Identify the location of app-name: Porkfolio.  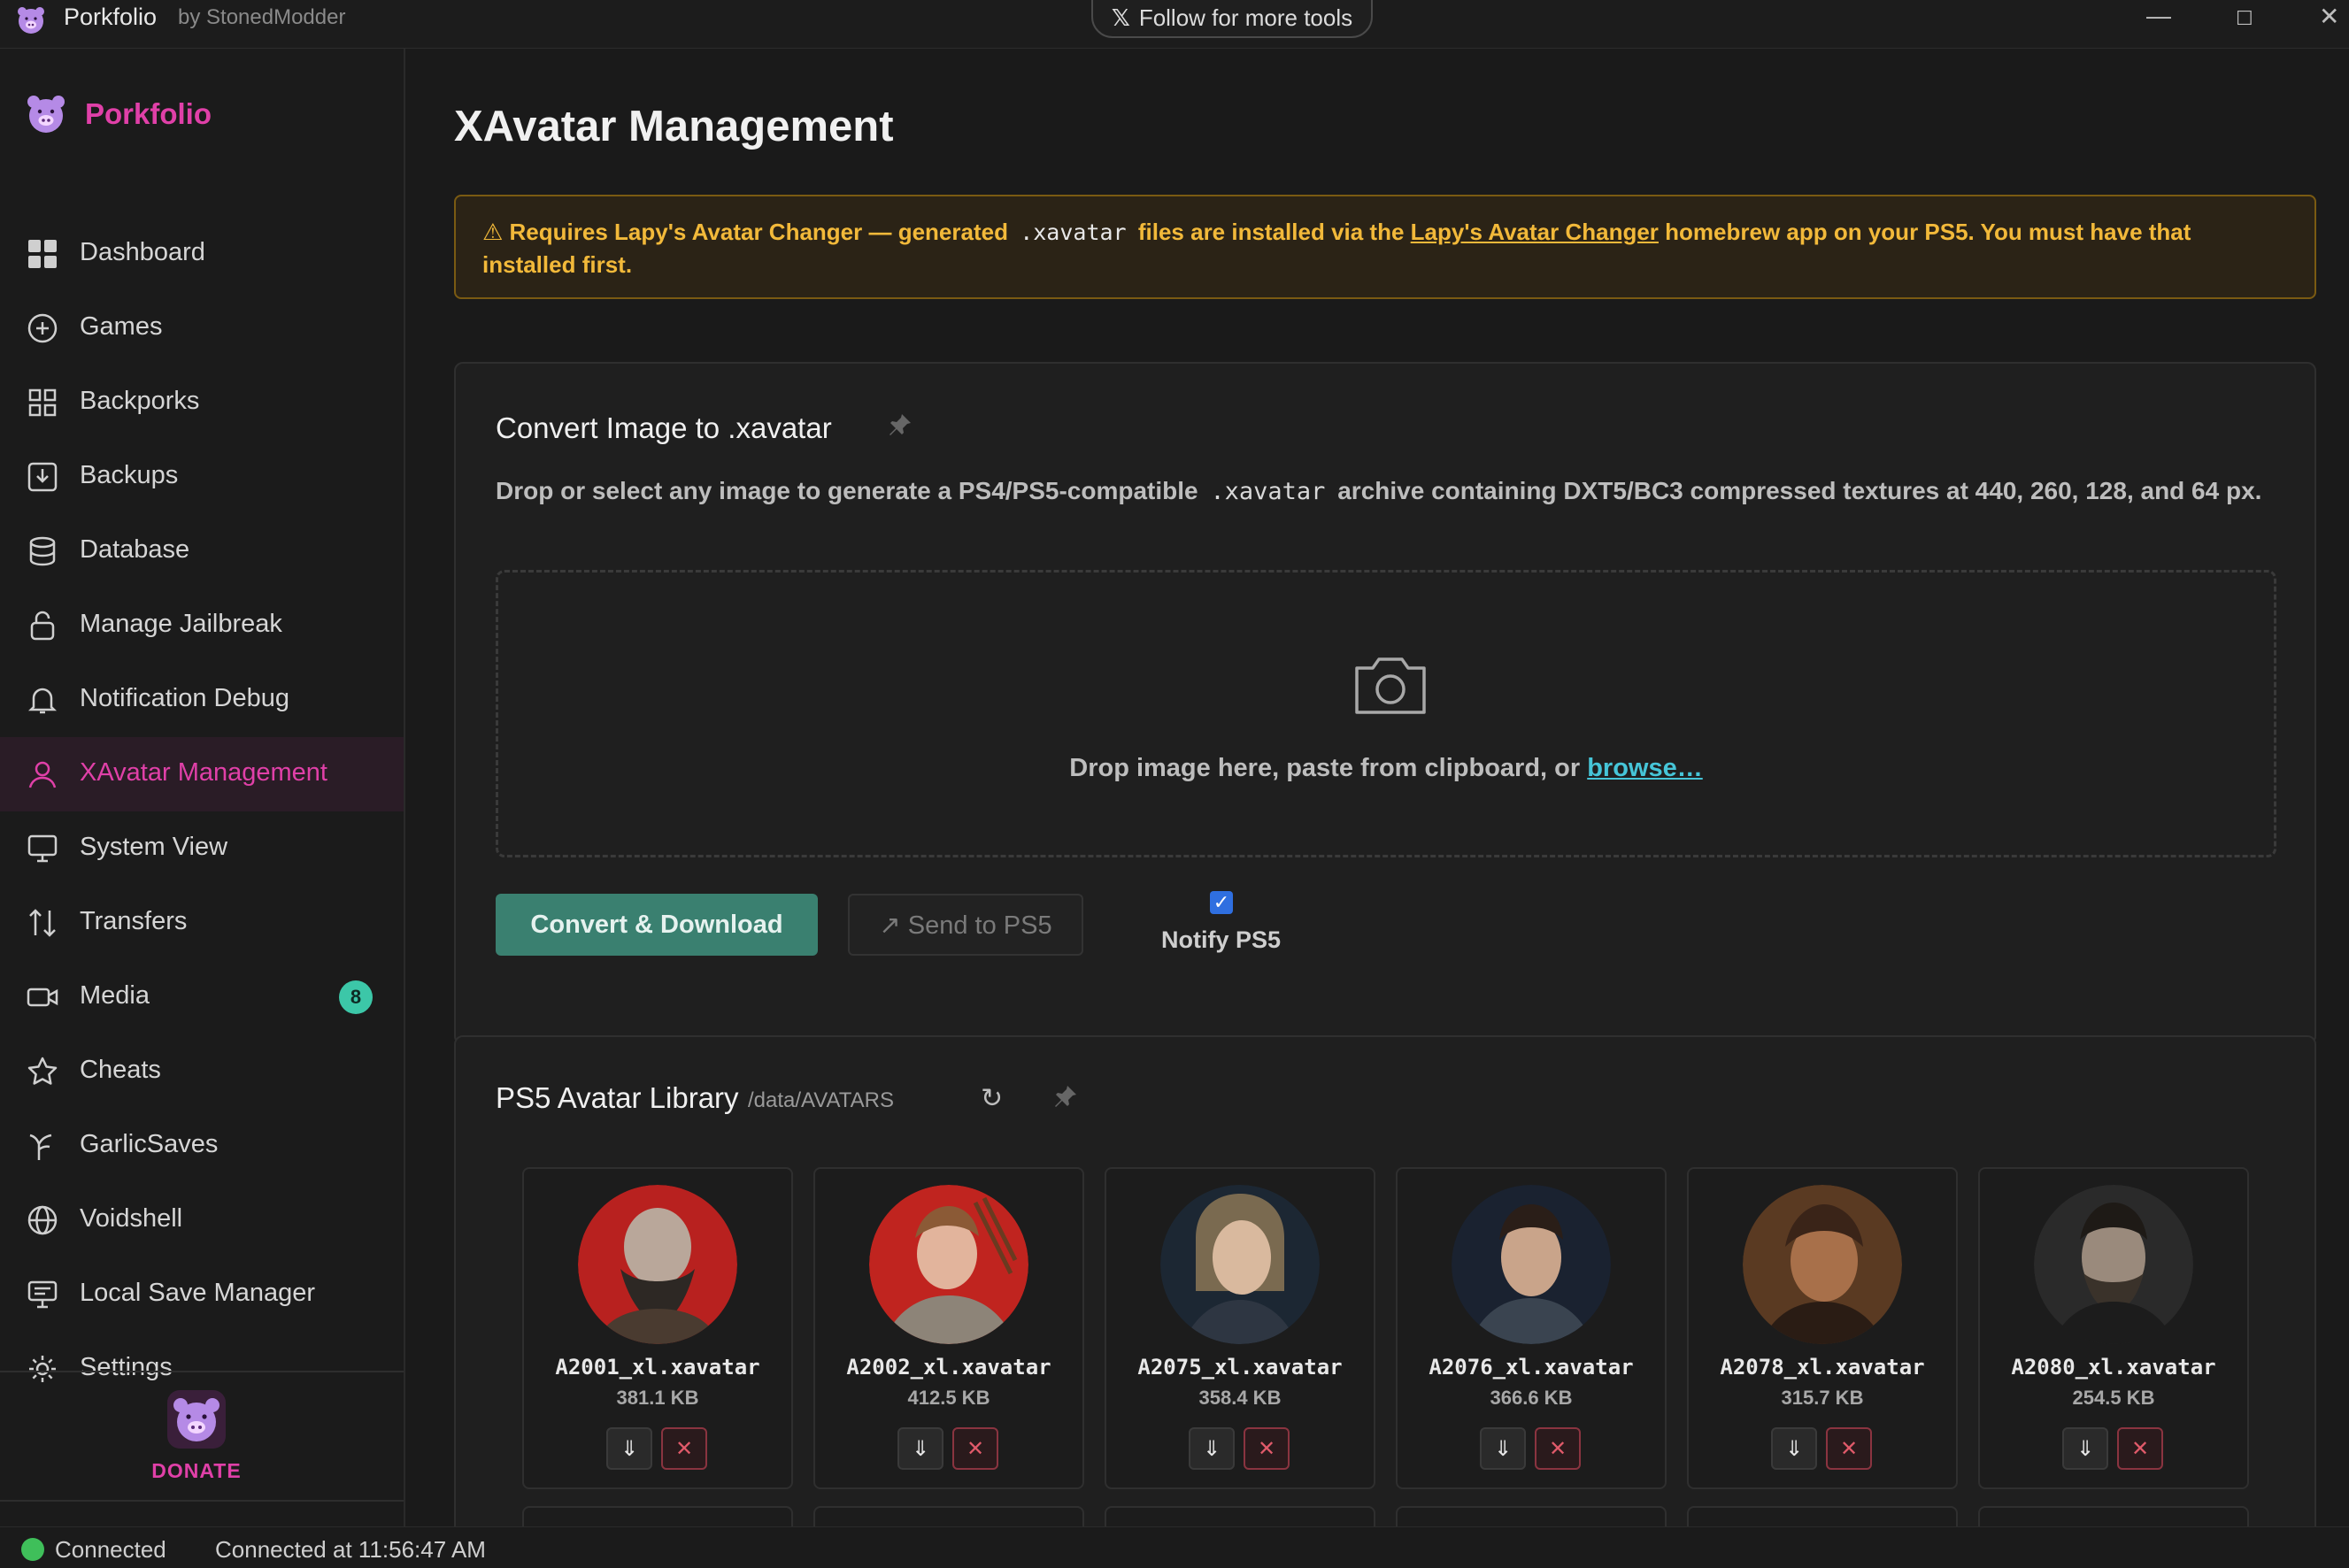
(111, 17).